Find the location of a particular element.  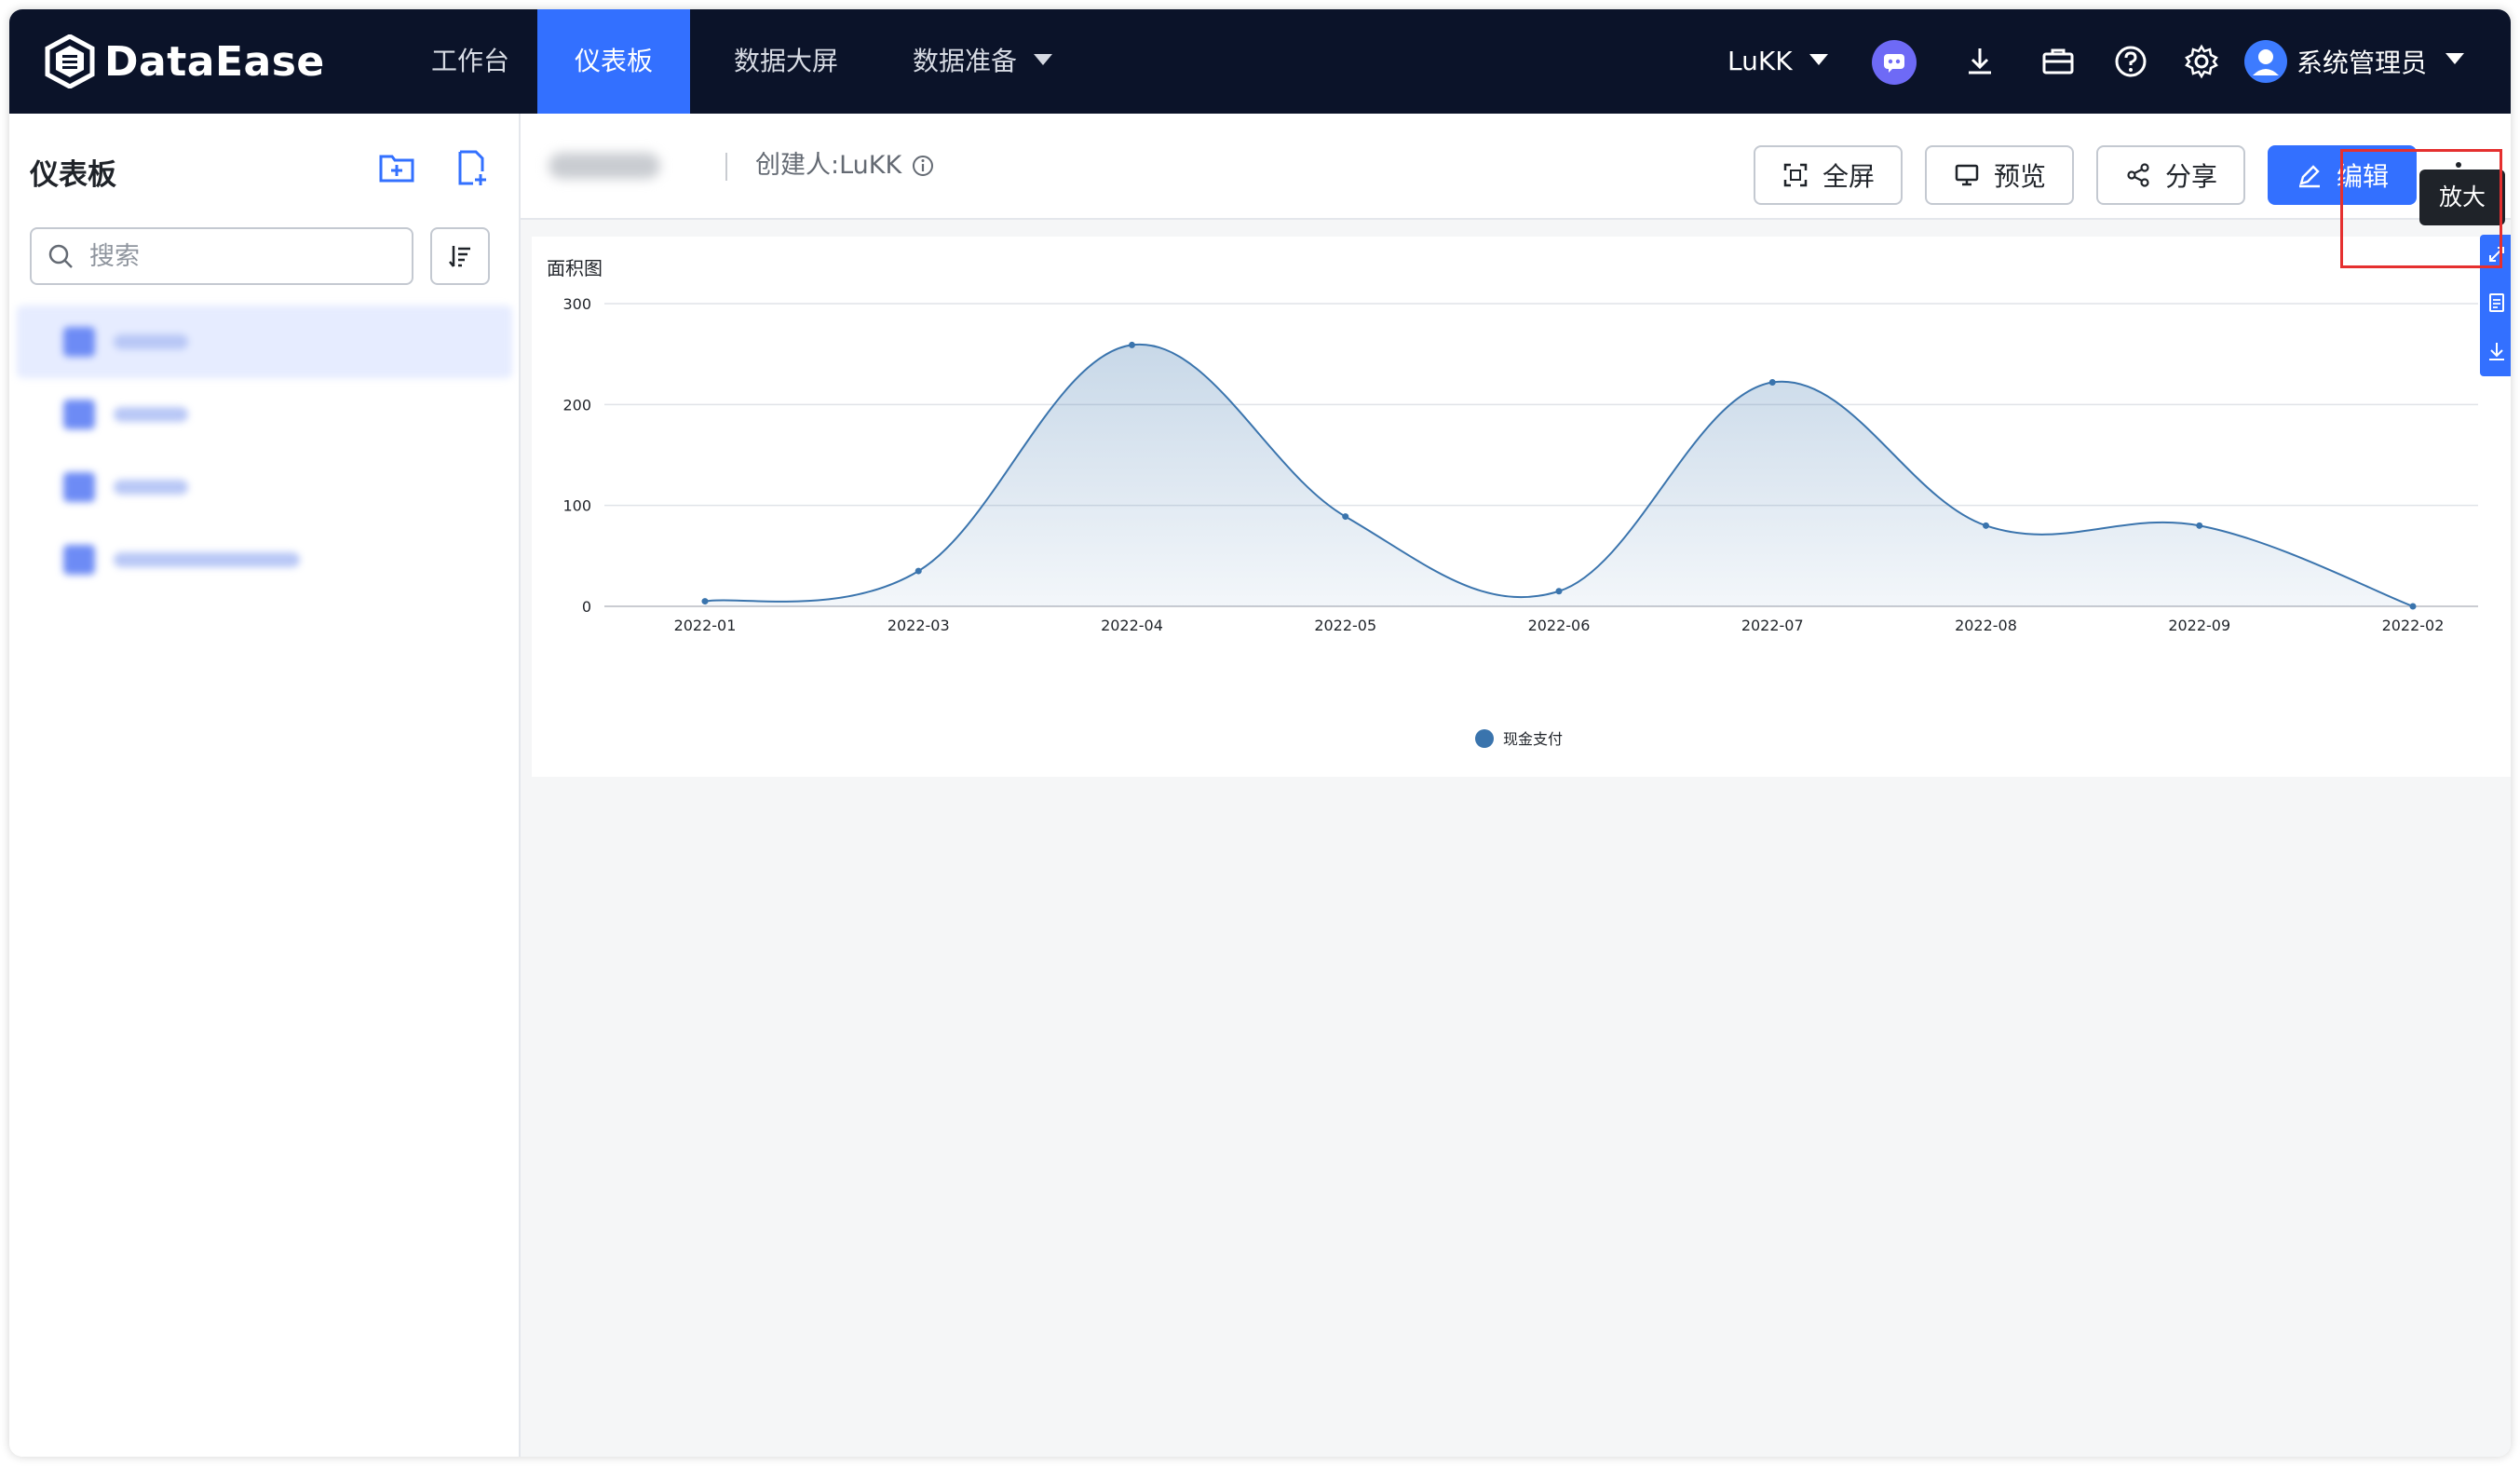

ai-assistant-icon is located at coordinates (1894, 63).